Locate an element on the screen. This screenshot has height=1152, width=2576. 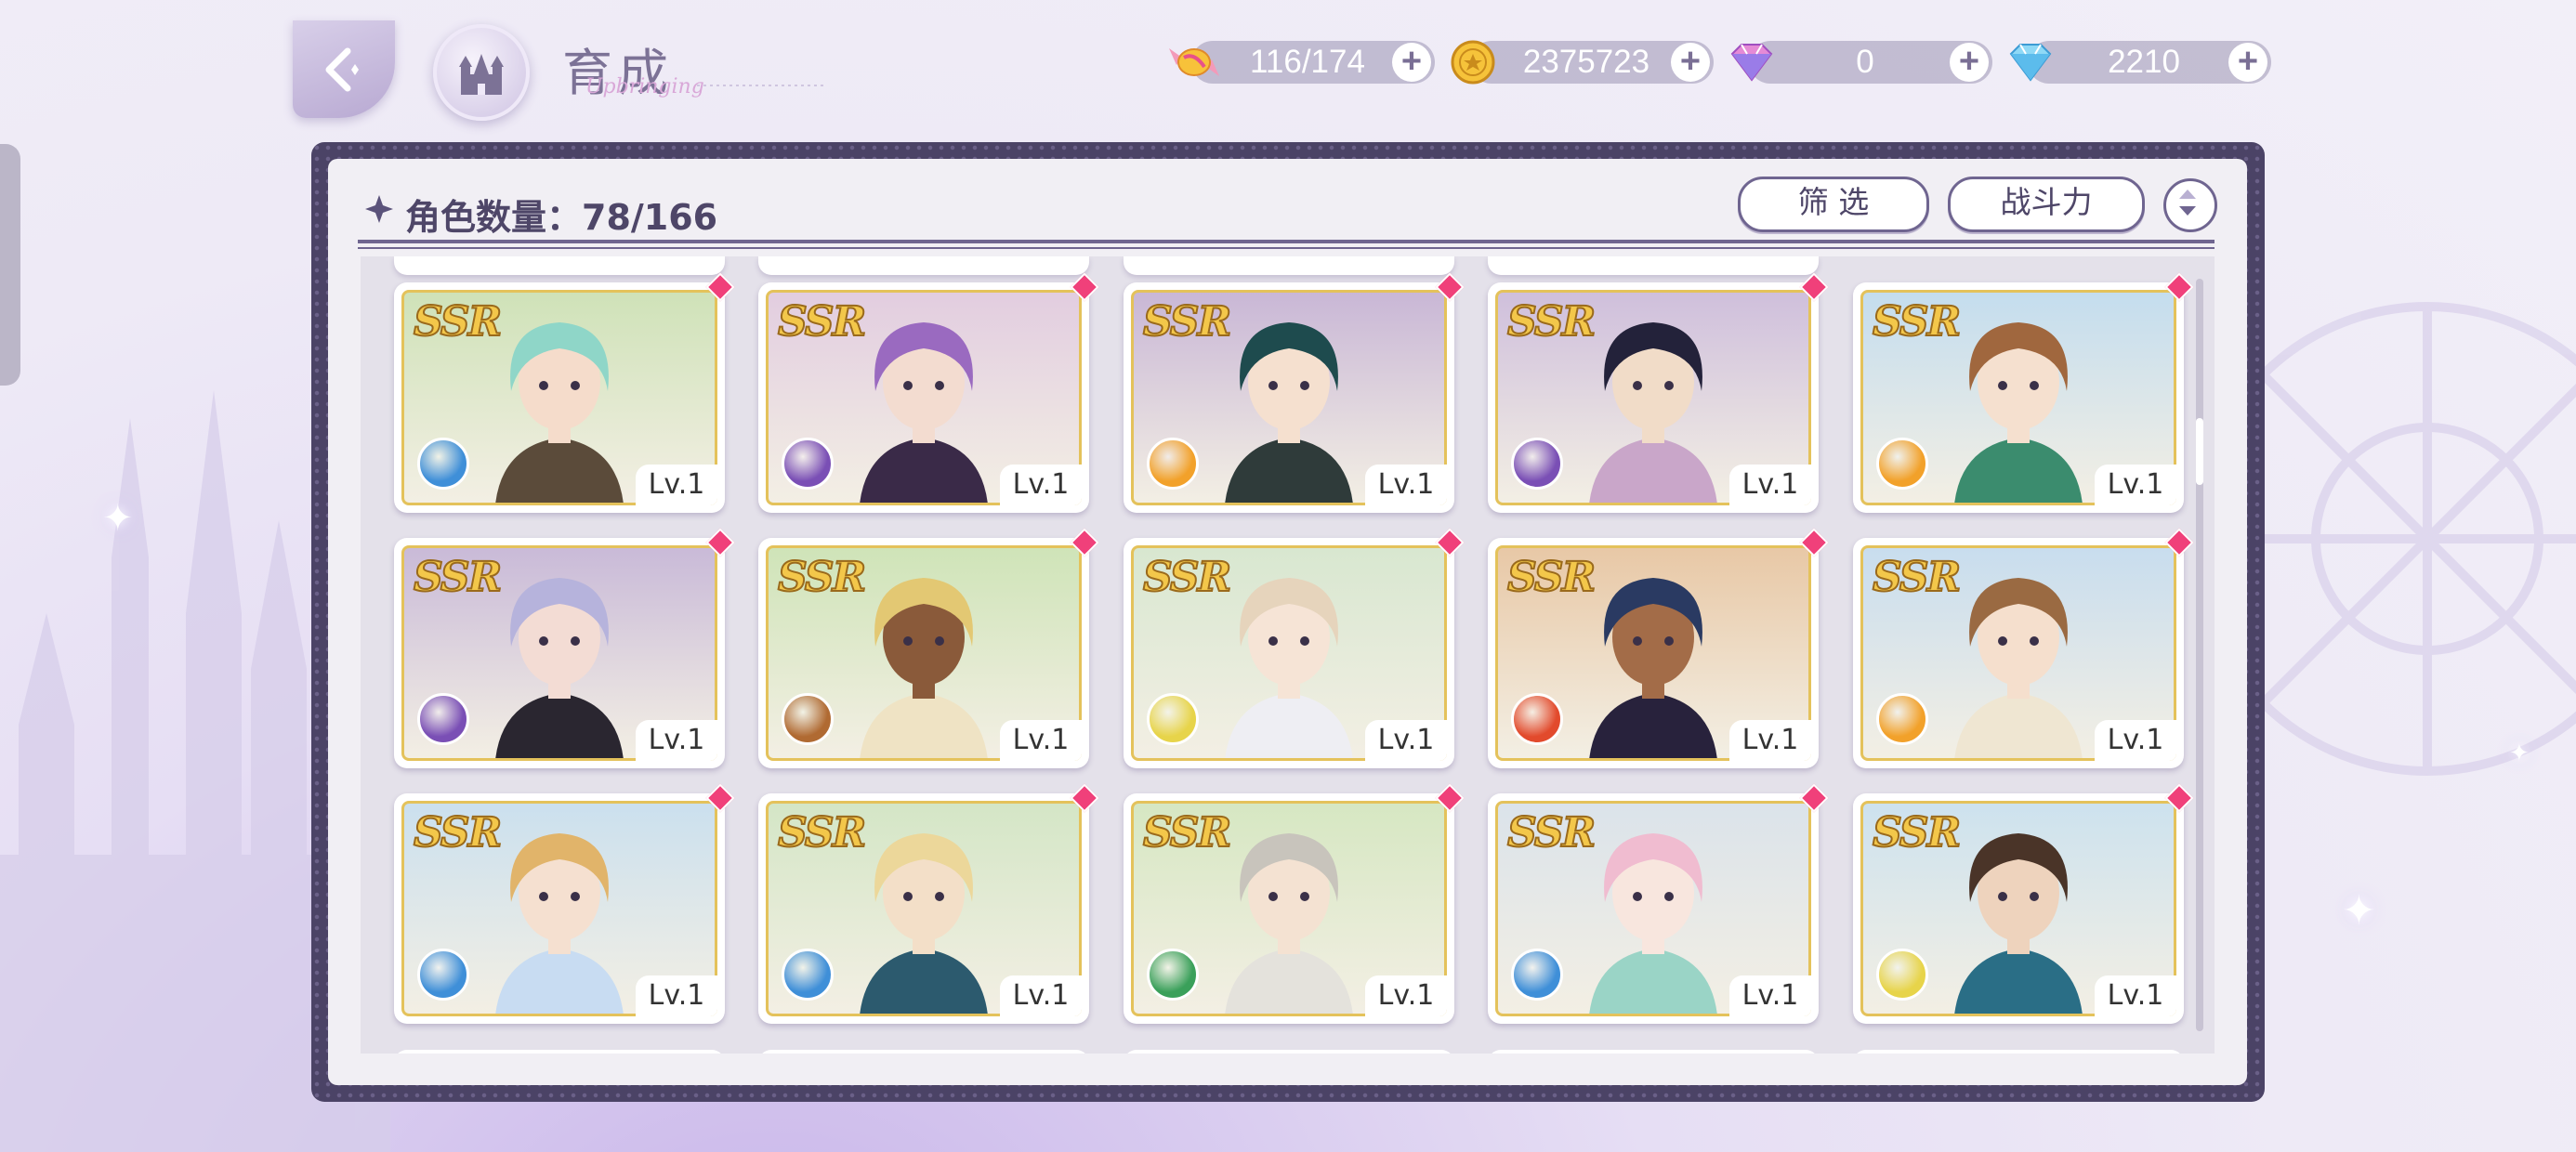
home-button is located at coordinates (481, 72).